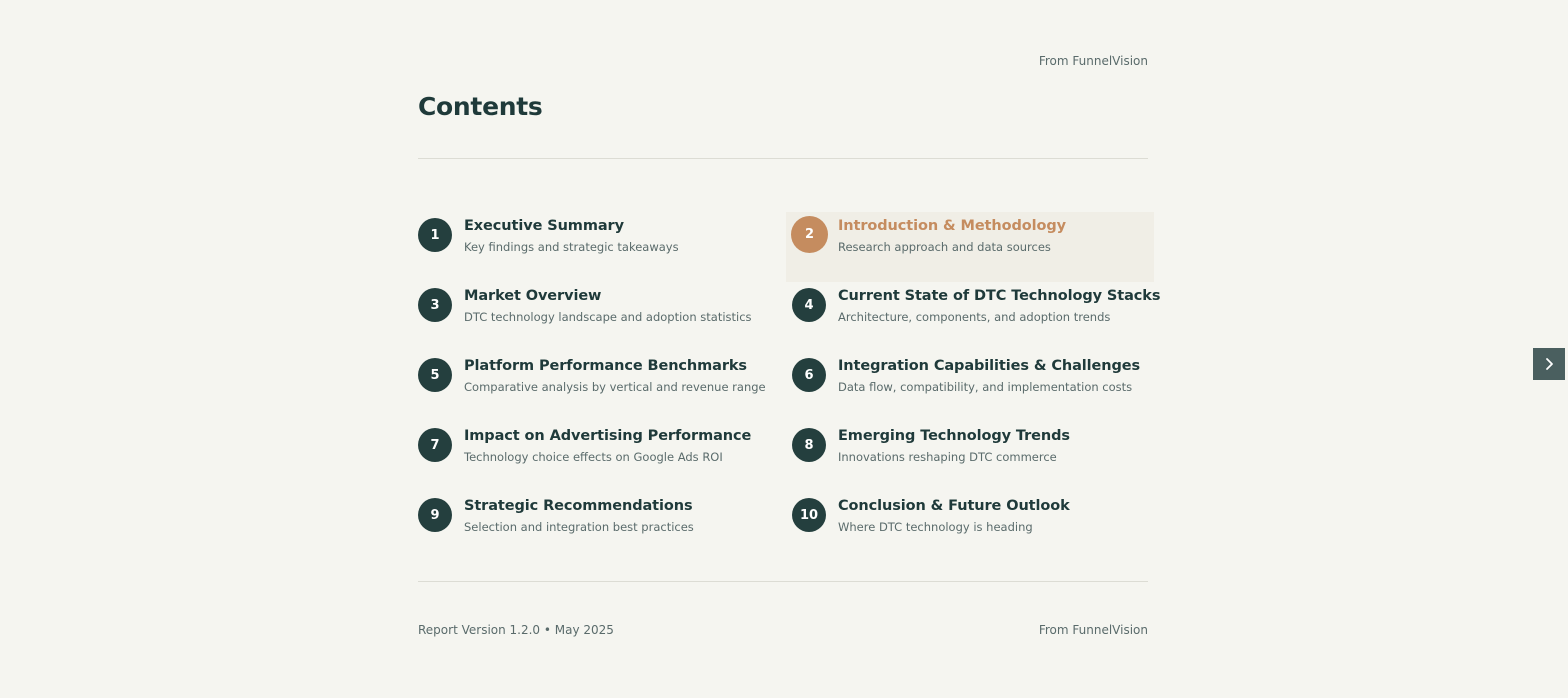 This screenshot has width=1568, height=698. Describe the element at coordinates (783, 158) in the screenshot. I see `divider-top` at that location.